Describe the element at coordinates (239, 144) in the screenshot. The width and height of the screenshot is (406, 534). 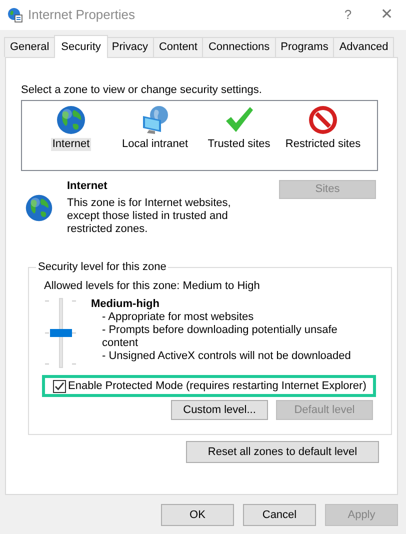
I see `zone-label: Trusted sites` at that location.